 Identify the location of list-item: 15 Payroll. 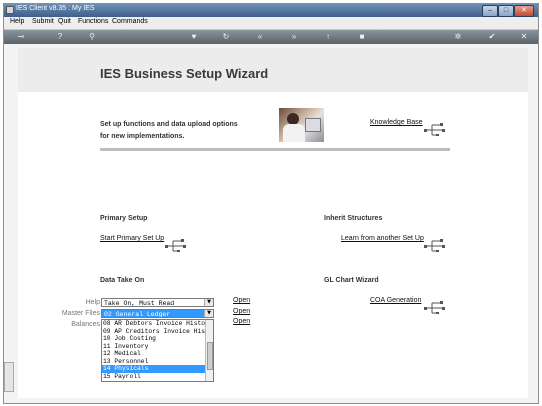
(157, 377).